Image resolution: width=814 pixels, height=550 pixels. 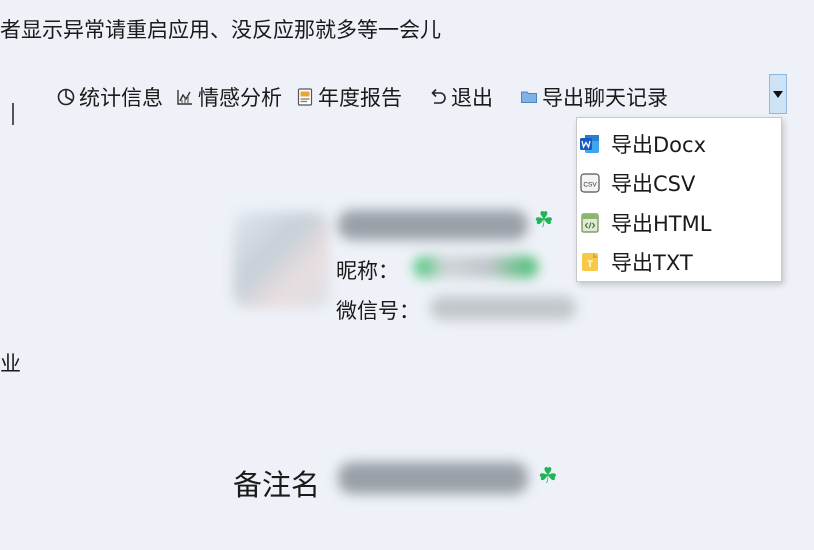 I want to click on text-cursor-mark, so click(x=13, y=114).